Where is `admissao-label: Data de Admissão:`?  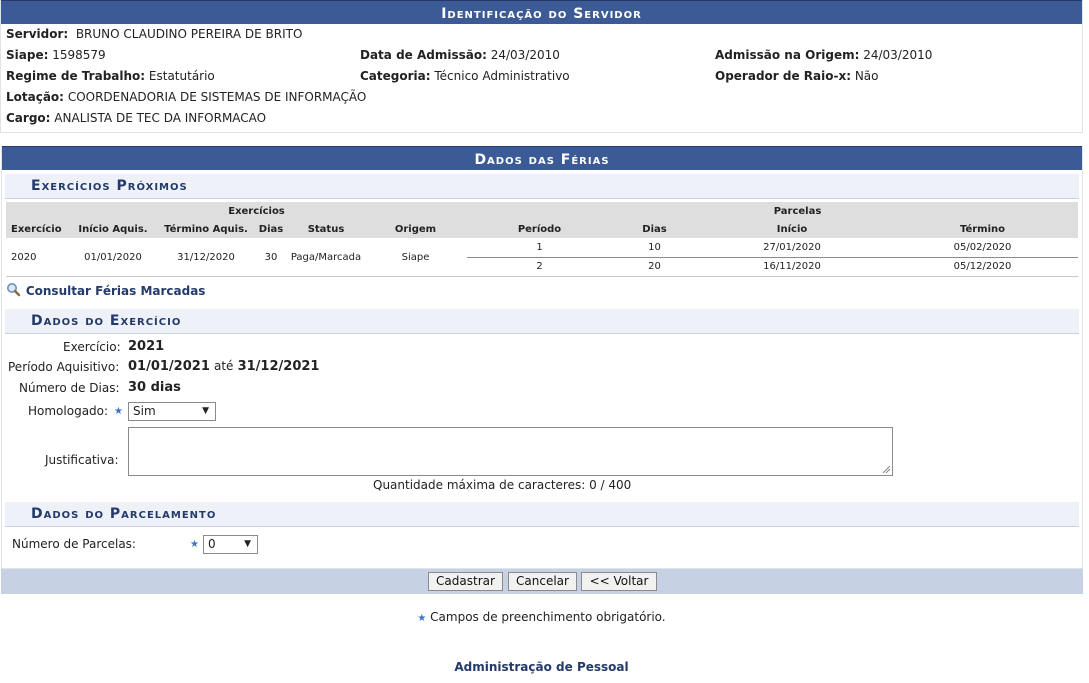
admissao-label: Data de Admissão: is located at coordinates (423, 55).